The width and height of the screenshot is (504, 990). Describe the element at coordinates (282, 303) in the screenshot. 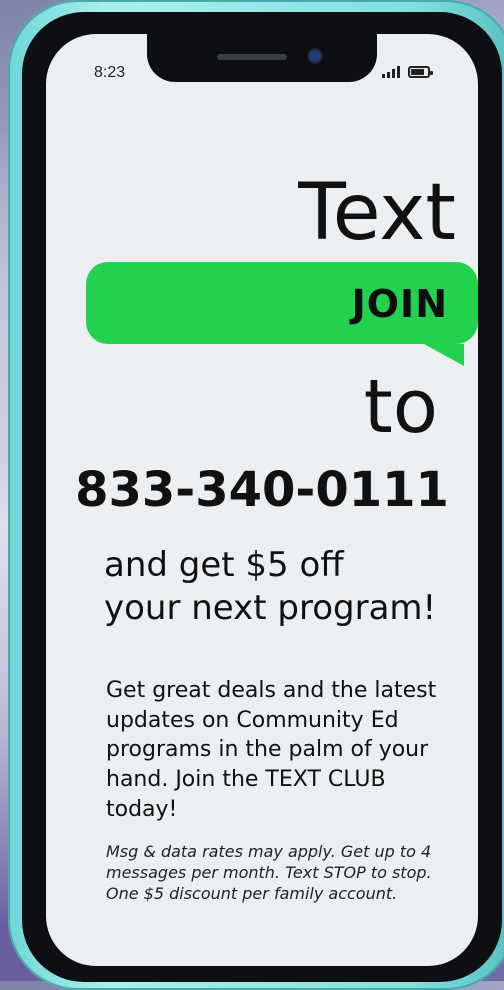

I see `message-bubble: JOIN` at that location.